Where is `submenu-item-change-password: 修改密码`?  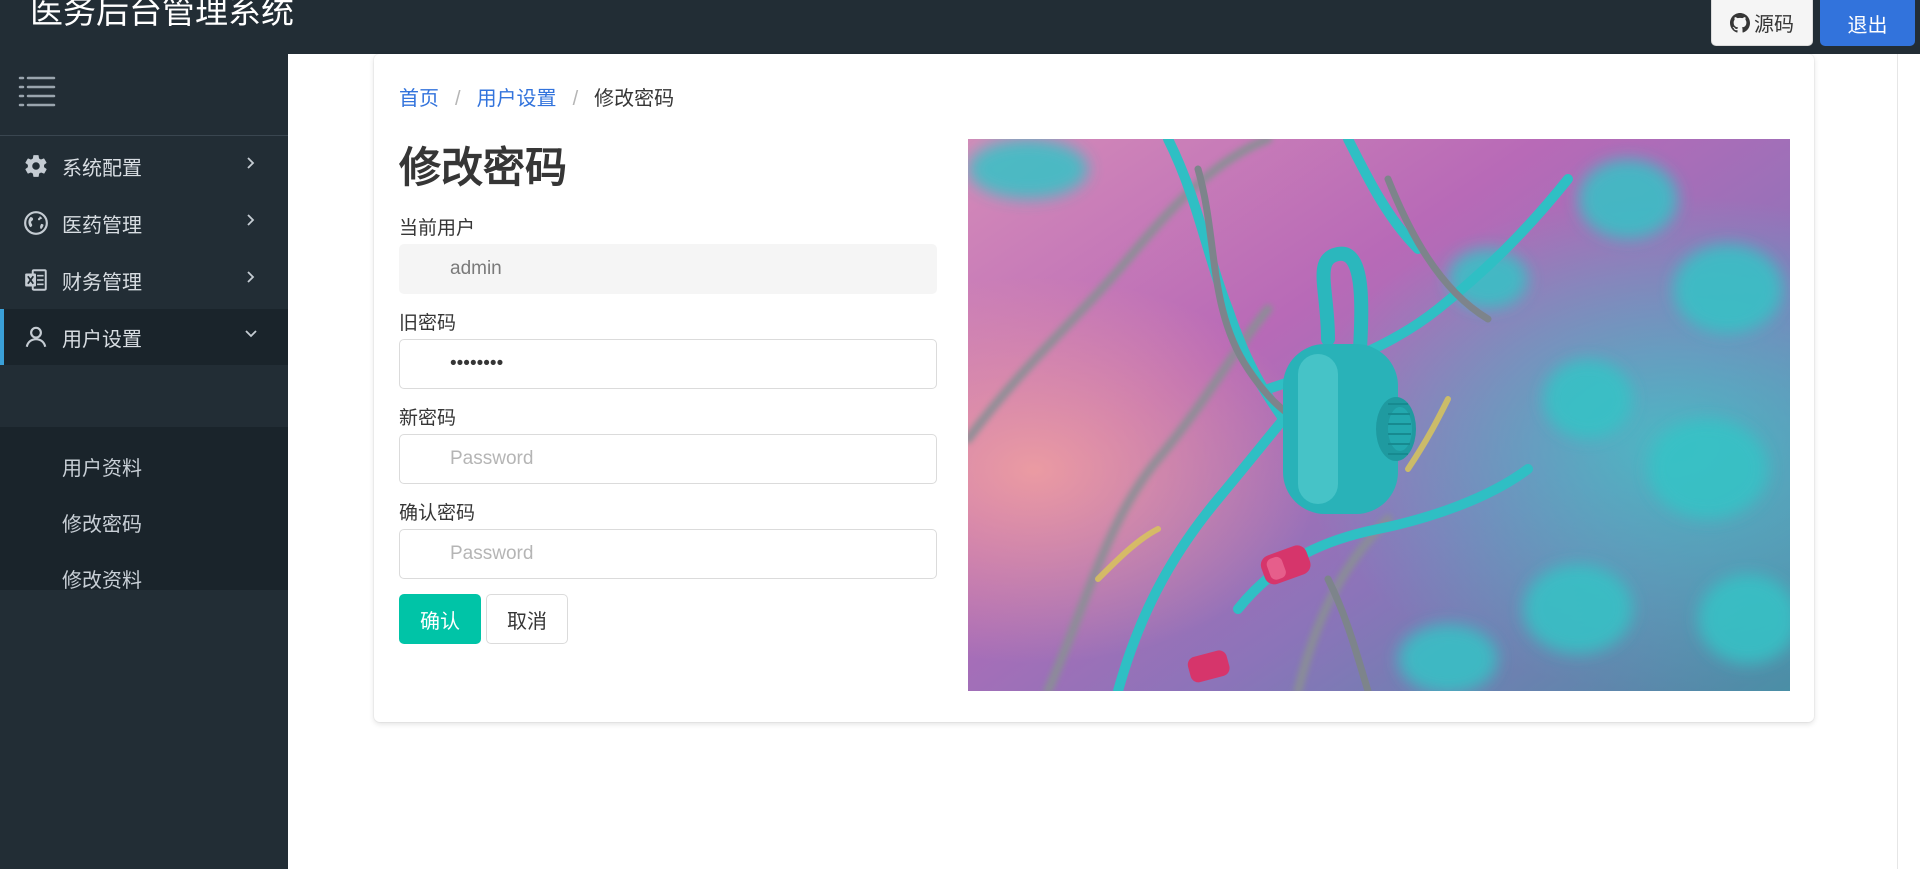 submenu-item-change-password: 修改密码 is located at coordinates (102, 525).